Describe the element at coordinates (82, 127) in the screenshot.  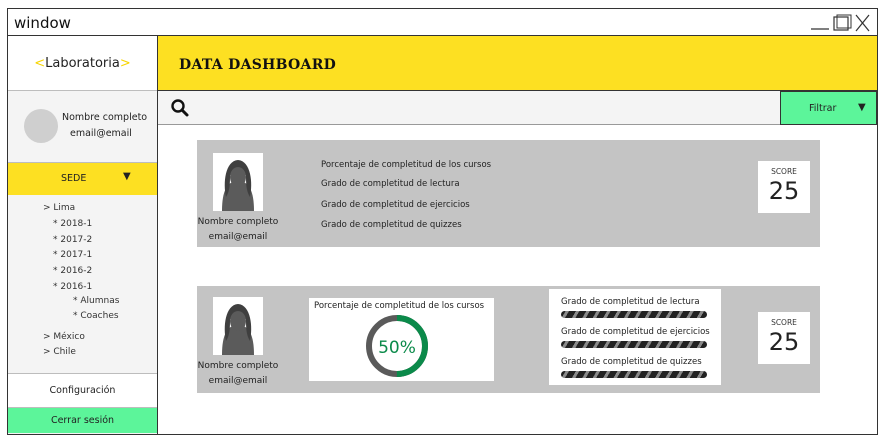
I see `user-profile: Nombre completo email@email` at that location.